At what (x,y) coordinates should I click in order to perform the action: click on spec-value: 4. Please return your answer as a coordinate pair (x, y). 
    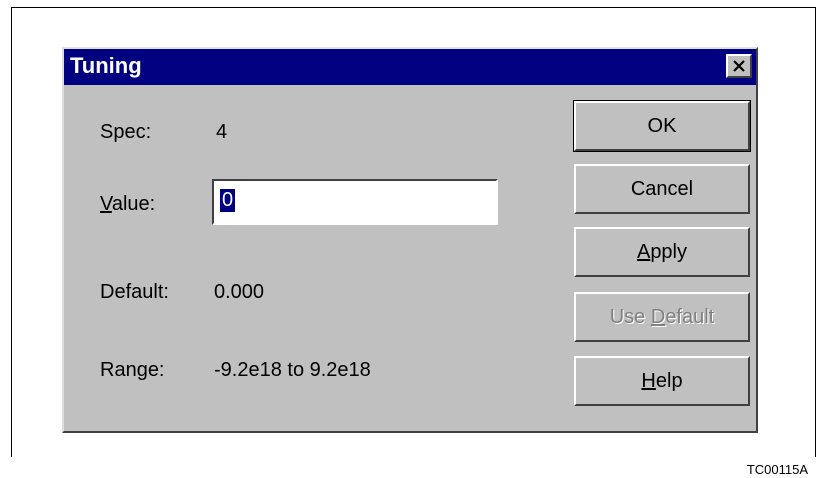
    Looking at the image, I should click on (222, 132).